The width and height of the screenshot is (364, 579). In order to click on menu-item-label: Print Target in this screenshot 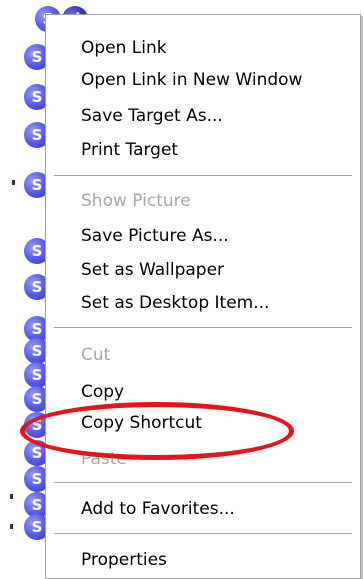, I will do `click(130, 150)`.